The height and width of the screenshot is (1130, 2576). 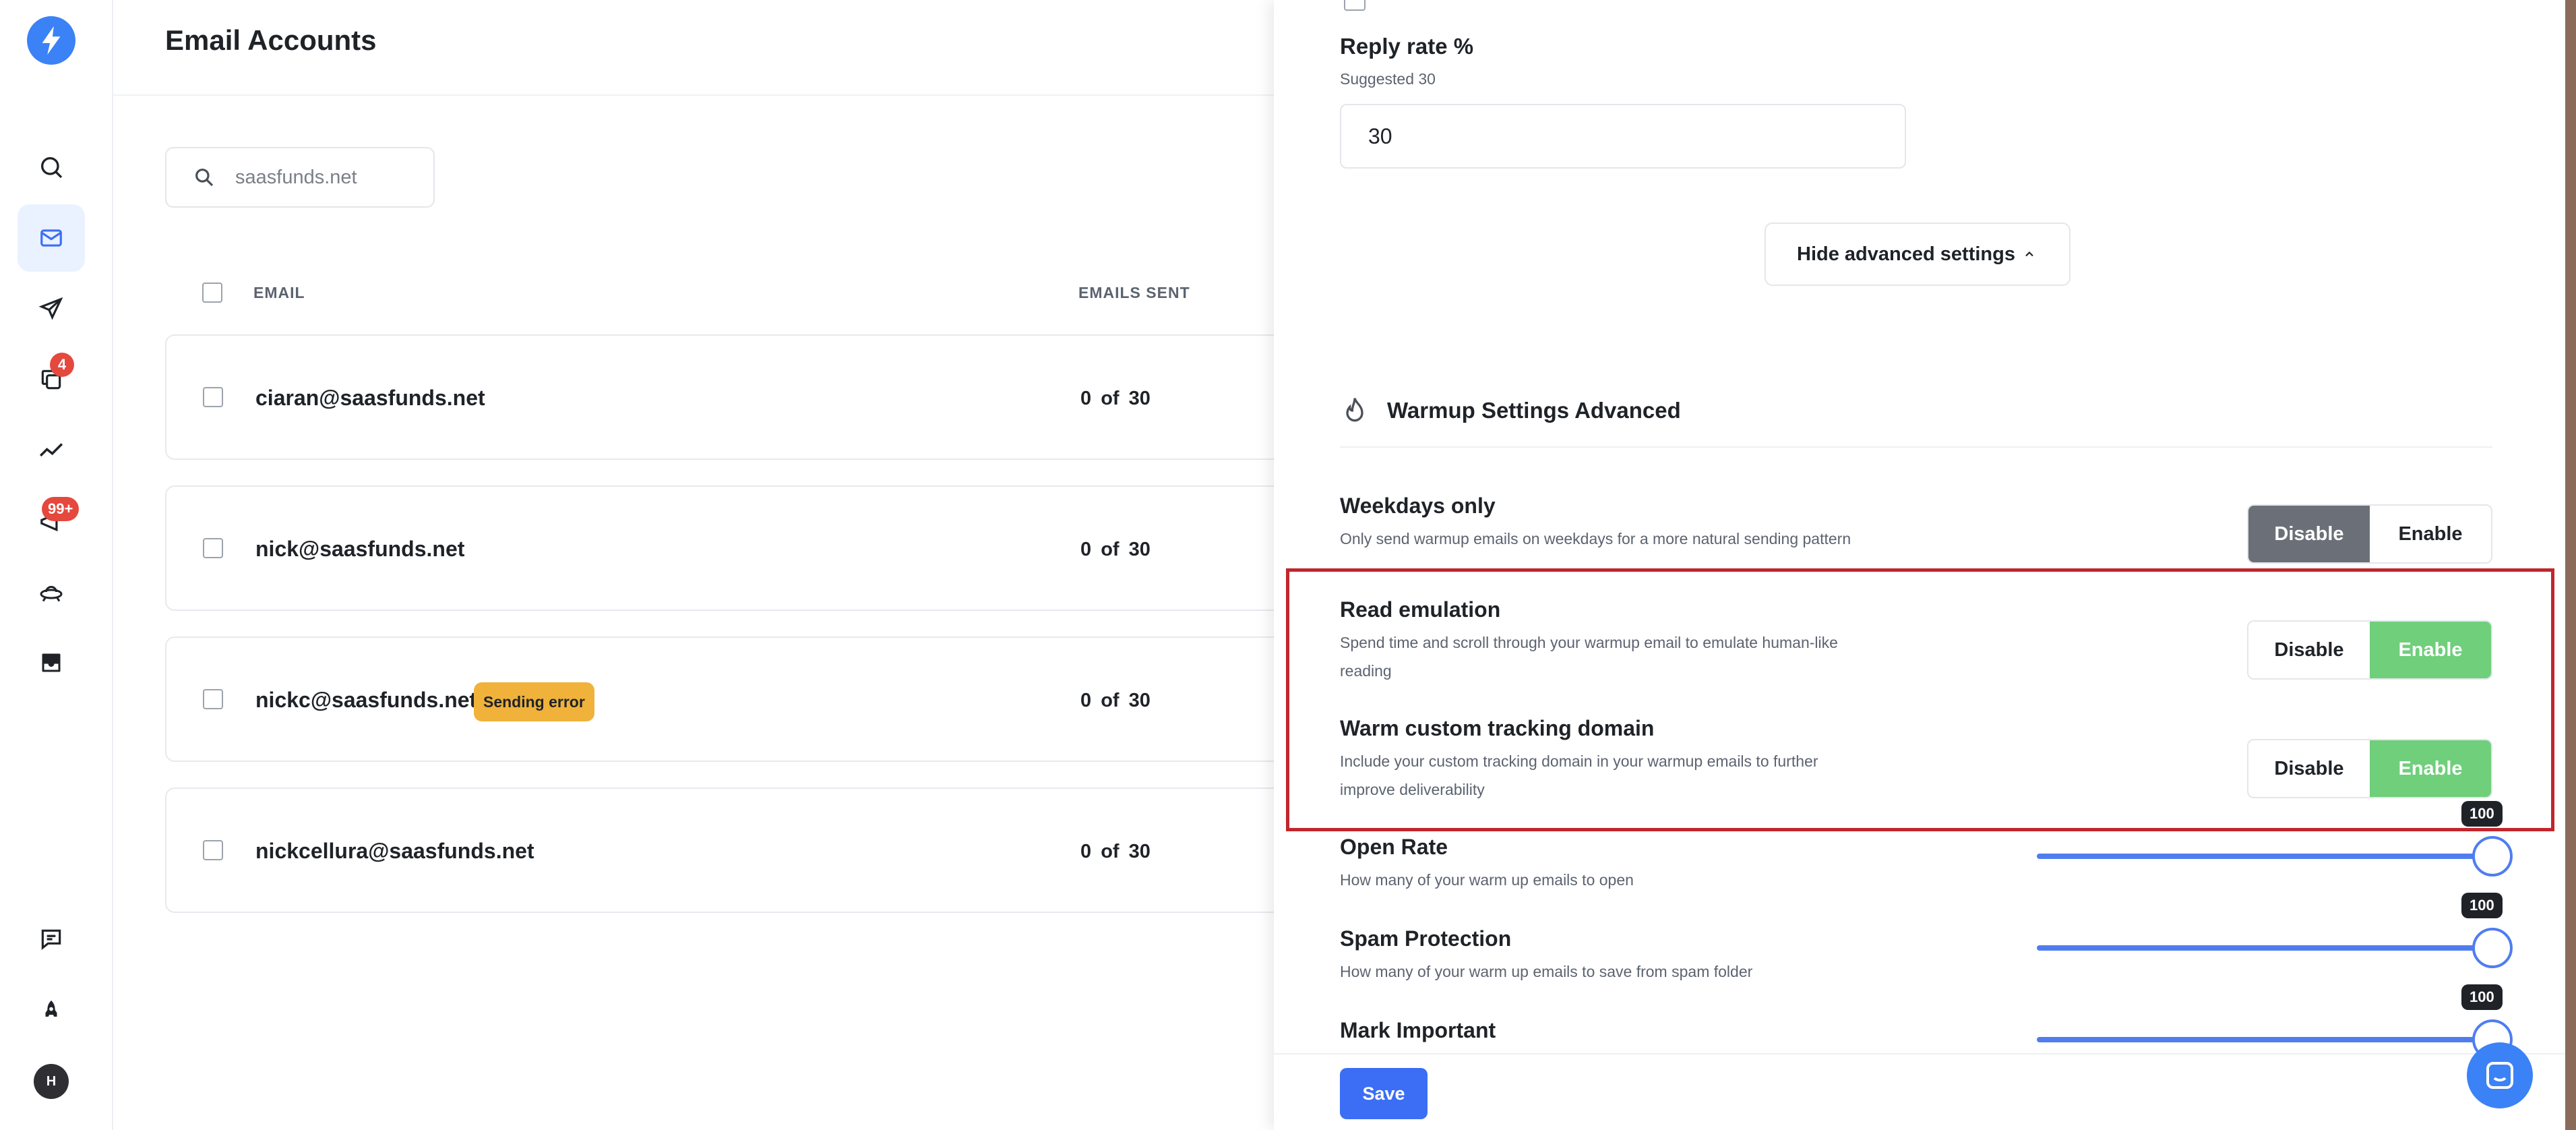 I want to click on email-address: ciaran@saasfunds.net, so click(x=370, y=398).